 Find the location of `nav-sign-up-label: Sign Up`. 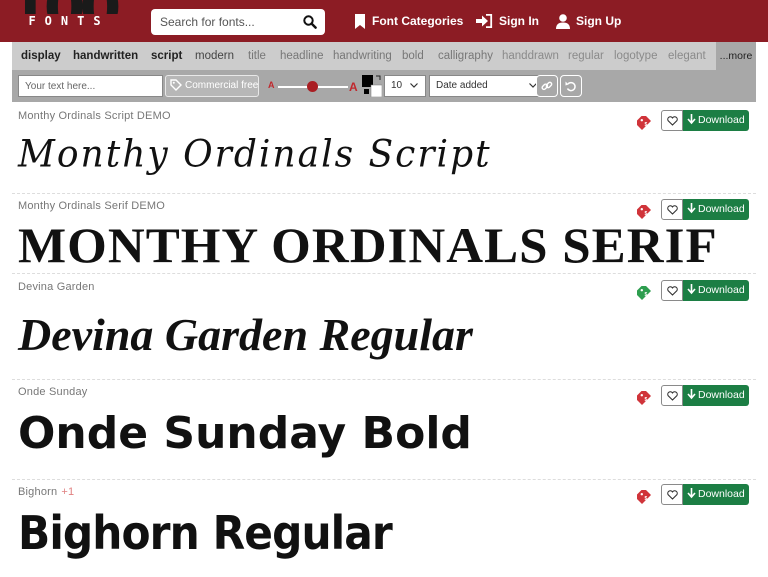

nav-sign-up-label: Sign Up is located at coordinates (599, 21).